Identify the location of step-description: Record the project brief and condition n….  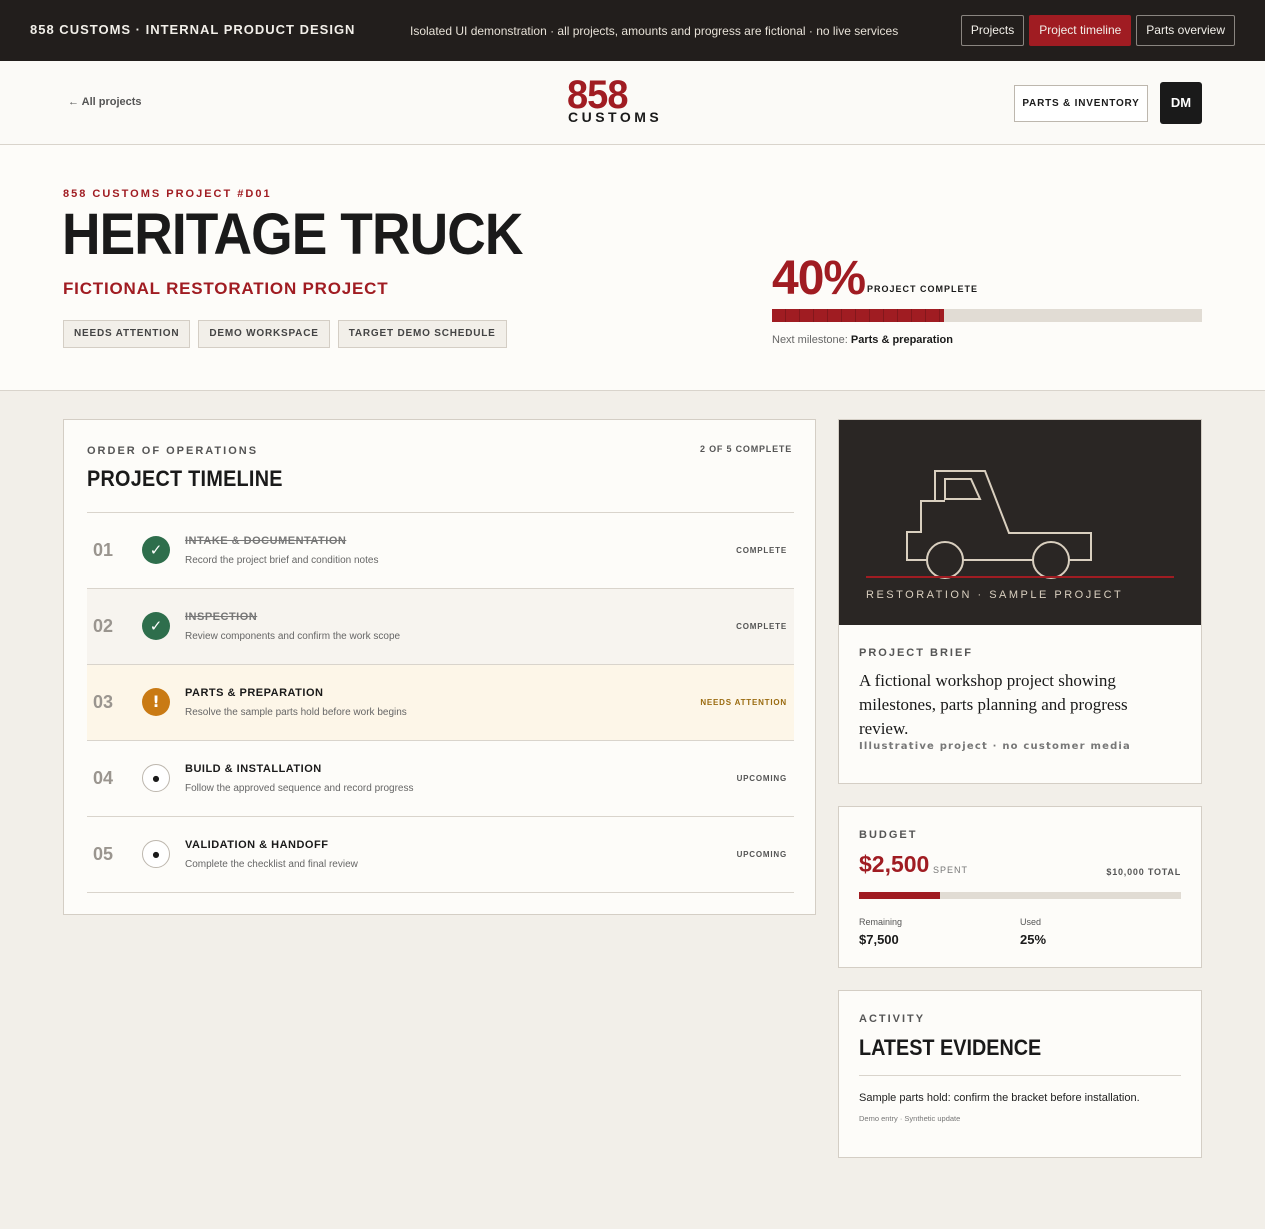
(282, 560).